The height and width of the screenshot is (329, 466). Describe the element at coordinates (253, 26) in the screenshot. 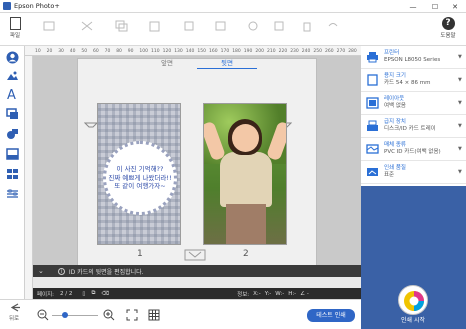

I see `rotate-icon` at that location.